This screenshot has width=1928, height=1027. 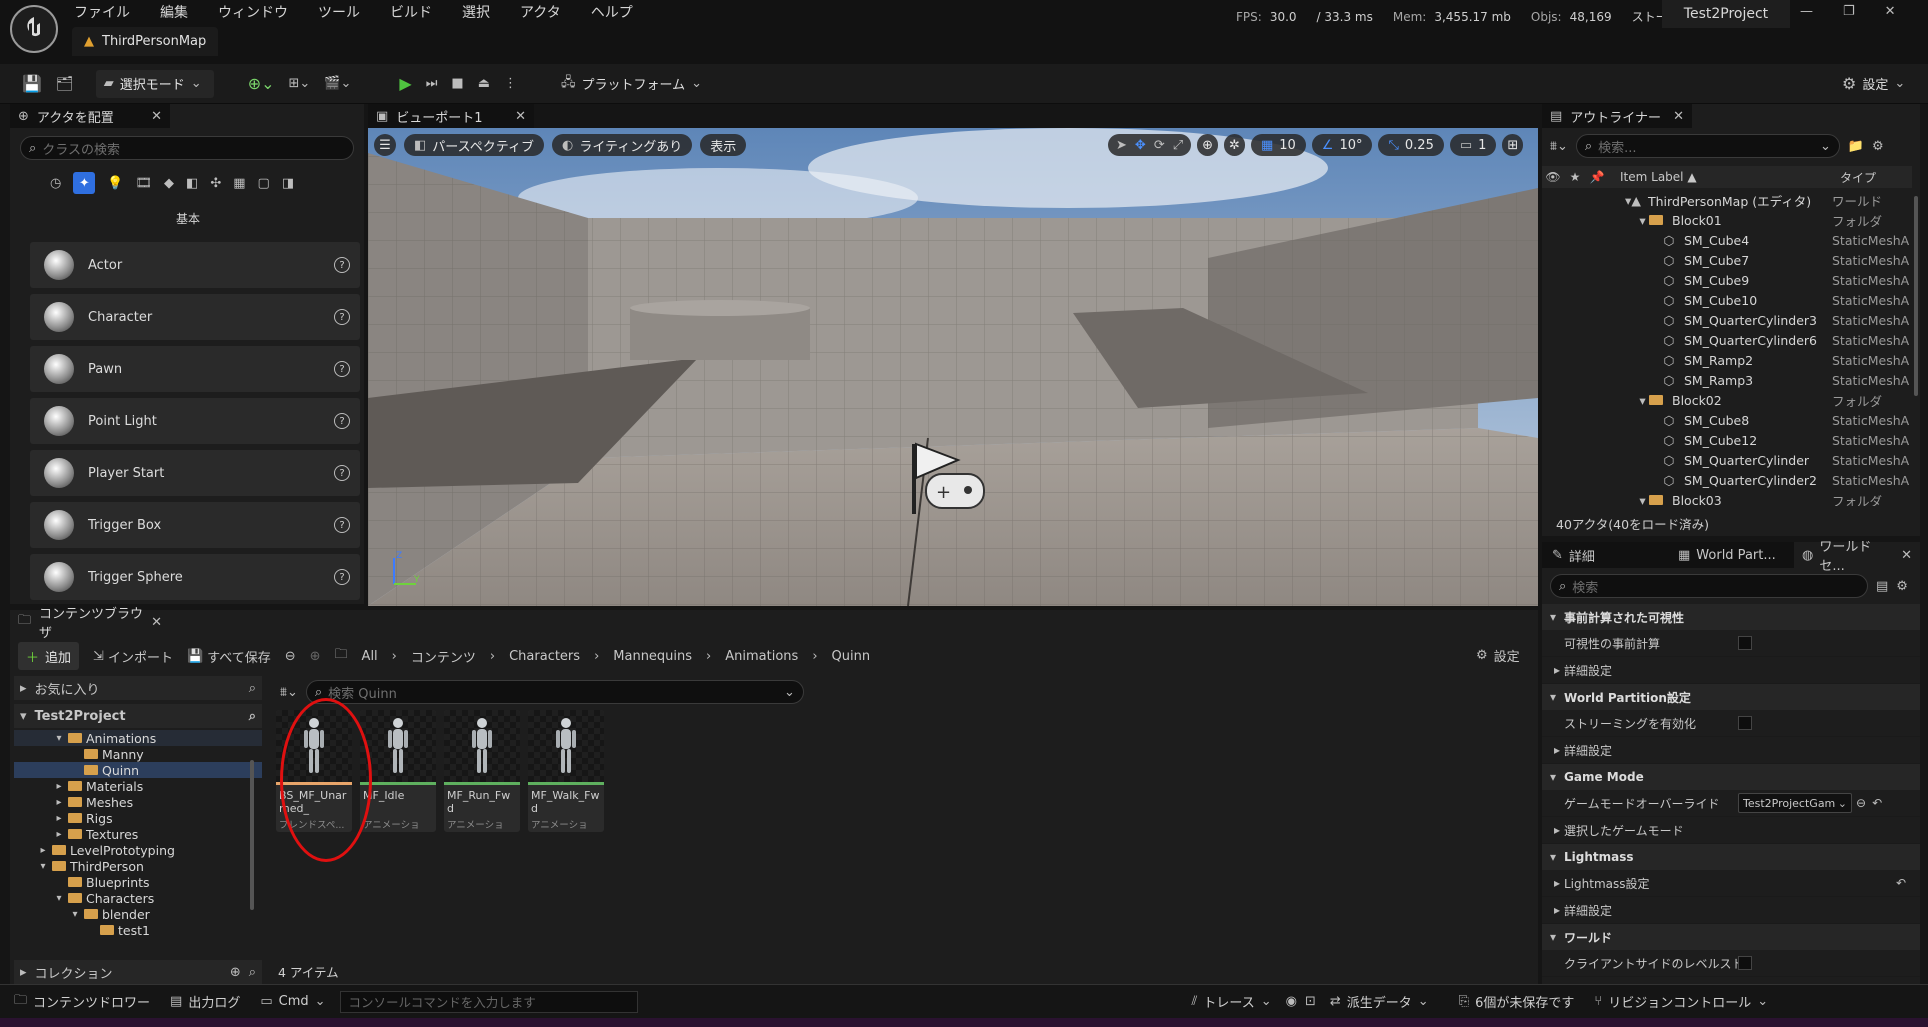 I want to click on viewport-menu-icon: ☰, so click(x=385, y=145).